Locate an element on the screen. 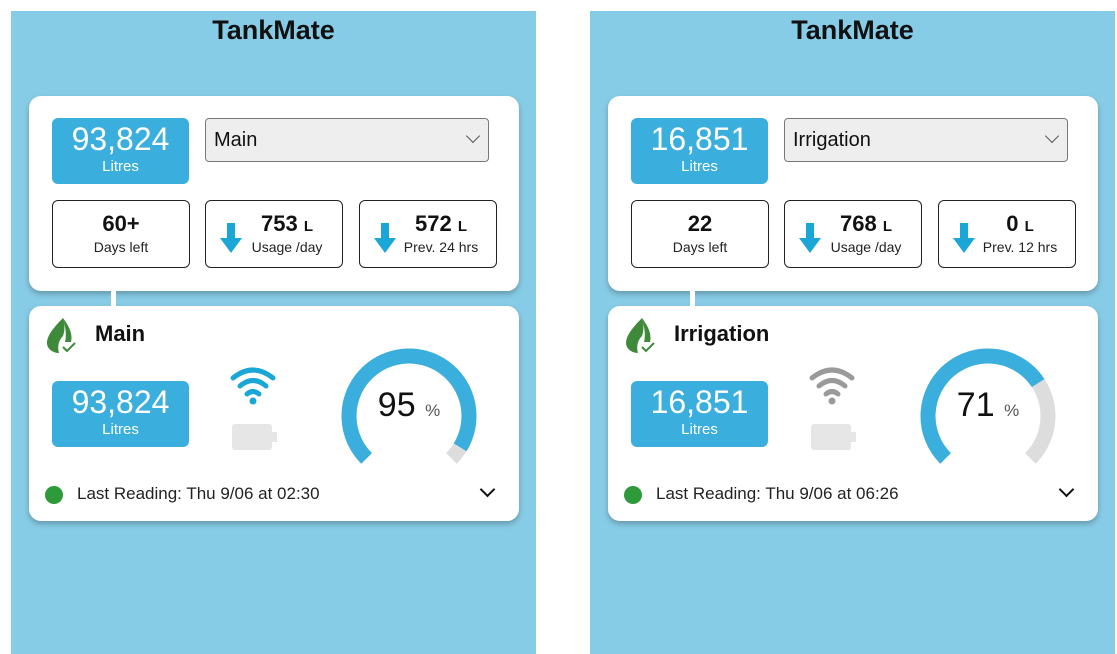  tank-volume-value: 16,851 is located at coordinates (699, 402).